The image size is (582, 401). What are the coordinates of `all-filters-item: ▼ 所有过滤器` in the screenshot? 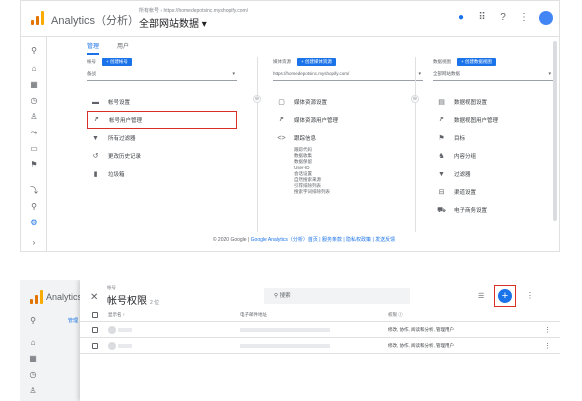 It's located at (162, 138).